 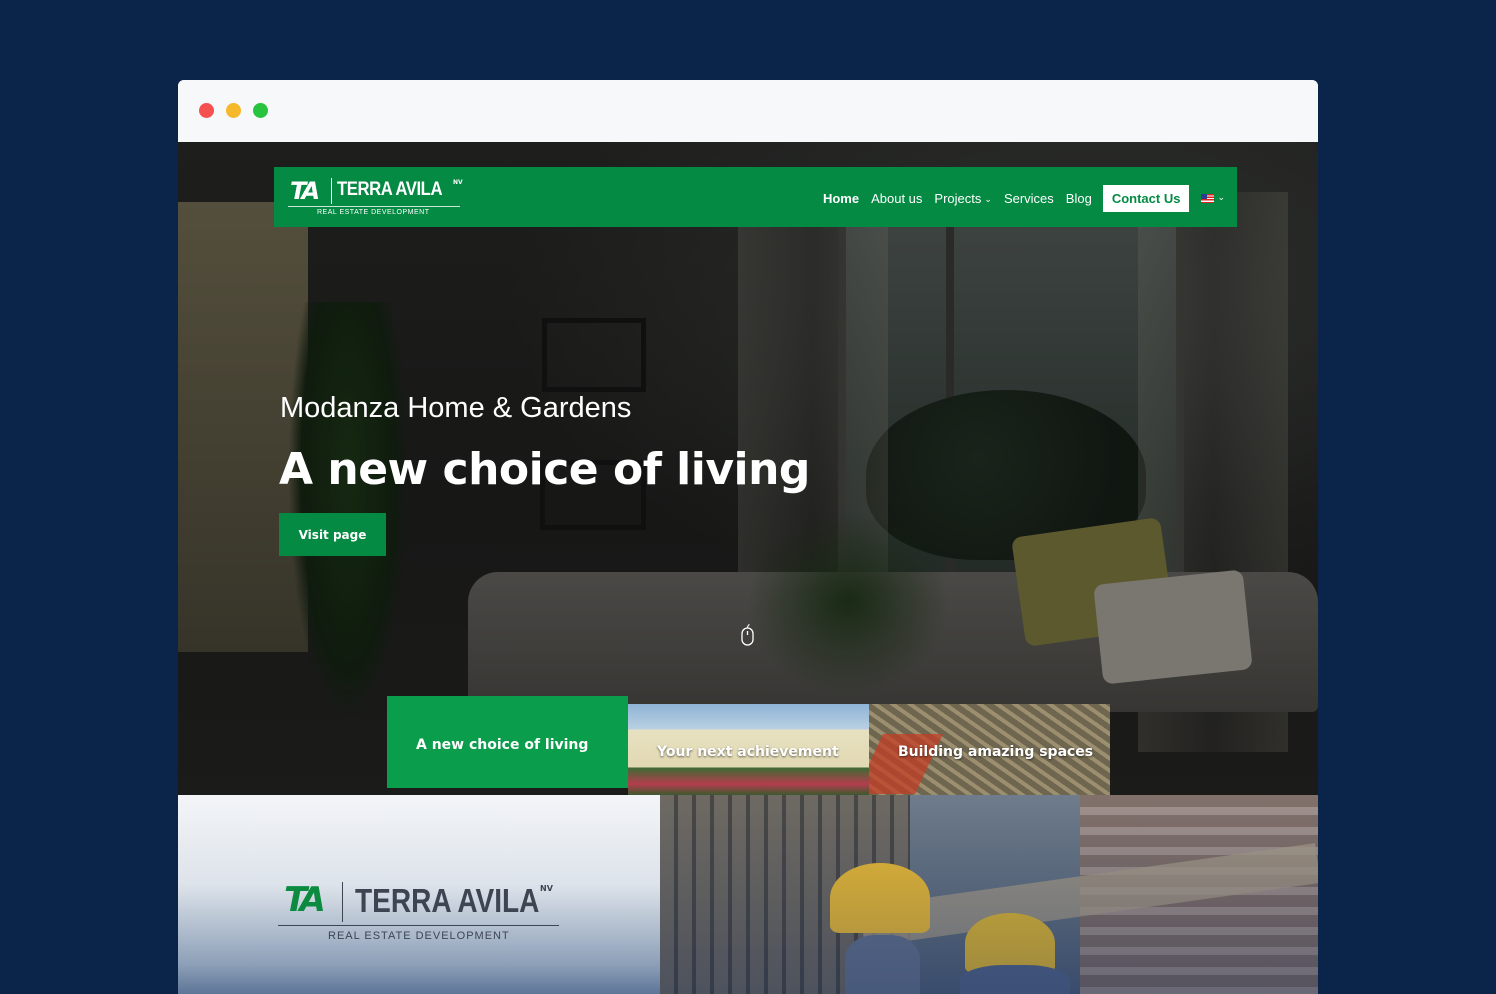 What do you see at coordinates (418, 925) in the screenshot?
I see `section-logo-rule` at bounding box center [418, 925].